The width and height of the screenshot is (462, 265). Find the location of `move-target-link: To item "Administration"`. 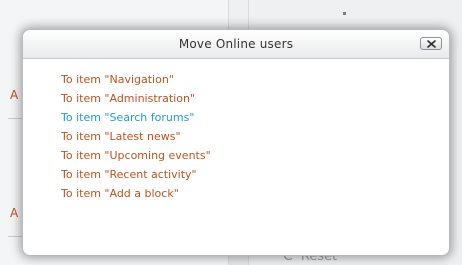

move-target-link: To item "Administration" is located at coordinates (255, 98).